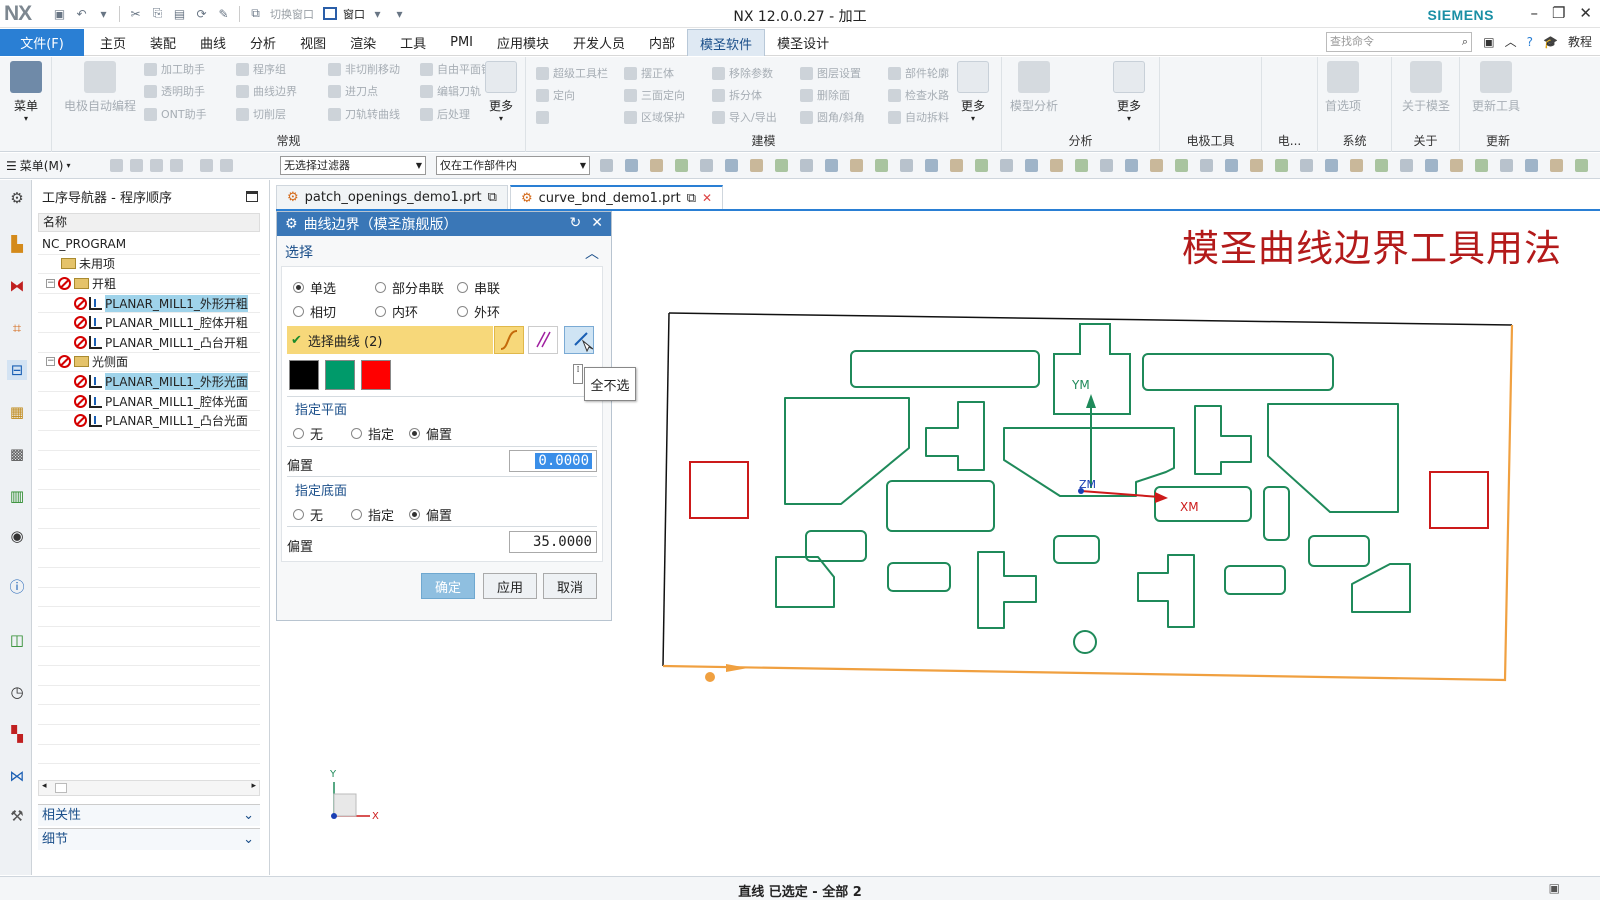 The width and height of the screenshot is (1600, 900). Describe the element at coordinates (523, 42) in the screenshot. I see `ribbon-tab-8: 应用模块` at that location.